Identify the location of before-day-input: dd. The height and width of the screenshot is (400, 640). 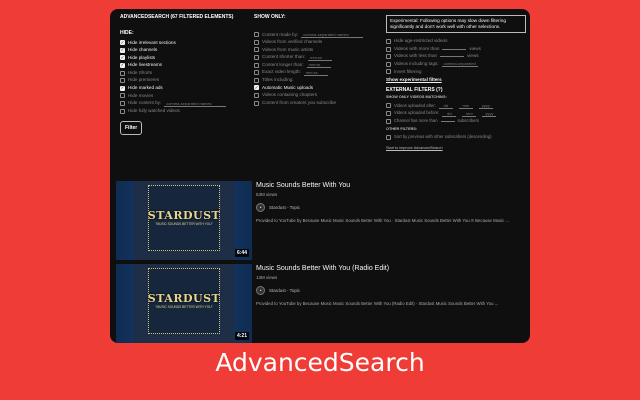
(449, 114).